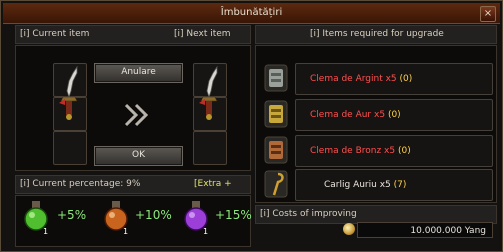 The height and width of the screenshot is (252, 503). I want to click on requirement-name: Clema de Bronz x5, so click(353, 151).